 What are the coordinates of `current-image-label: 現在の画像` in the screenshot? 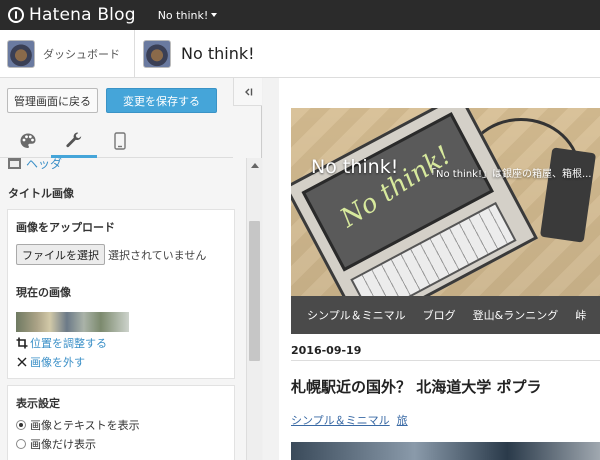 It's located at (43, 292).